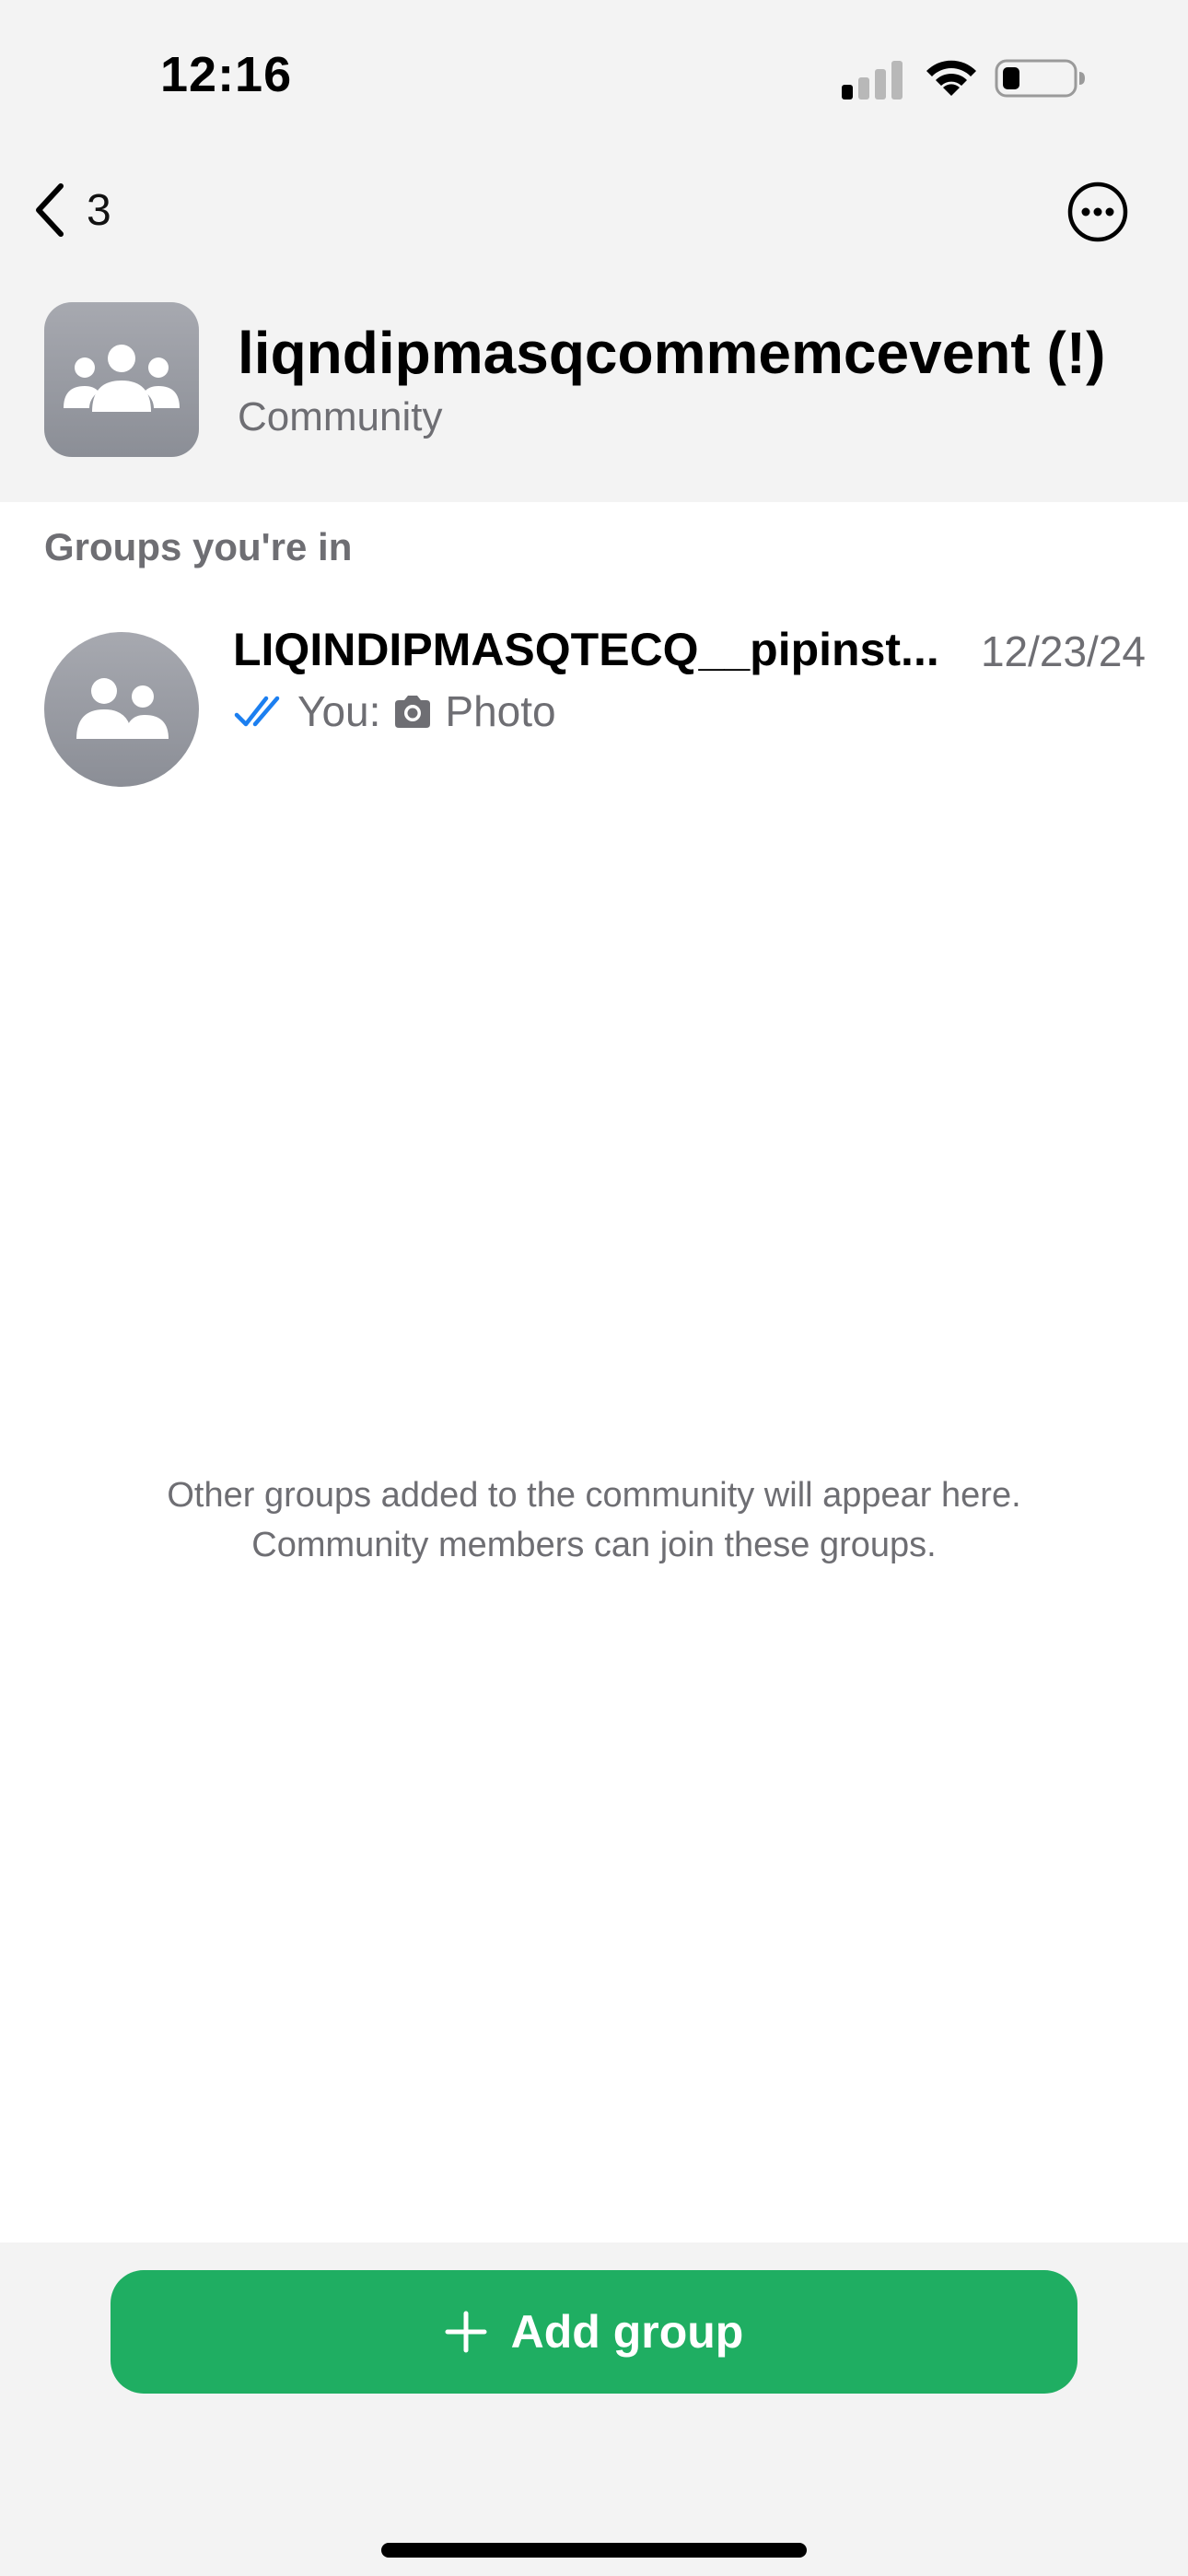 This screenshot has width=1188, height=2576. I want to click on community-avatar, so click(121, 379).